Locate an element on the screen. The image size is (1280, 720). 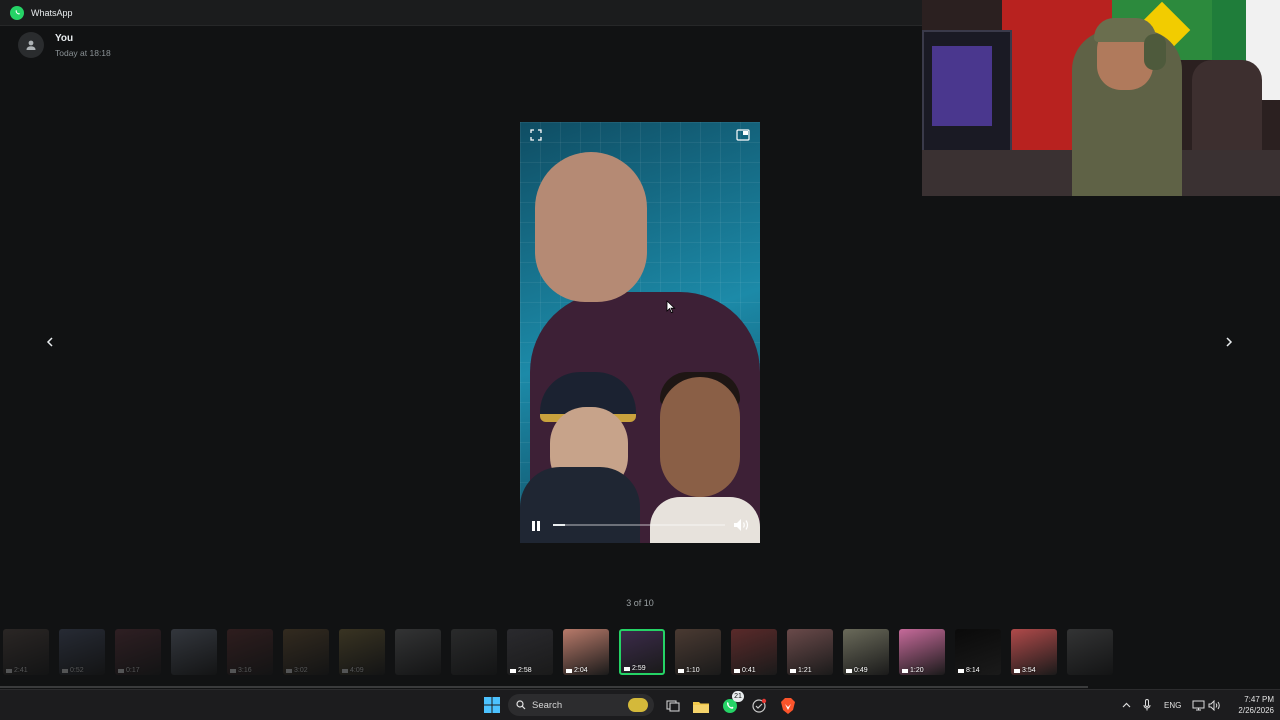
taskbar-clock: 7:47 PM 2/26/2026 is located at coordinates (1248, 705).